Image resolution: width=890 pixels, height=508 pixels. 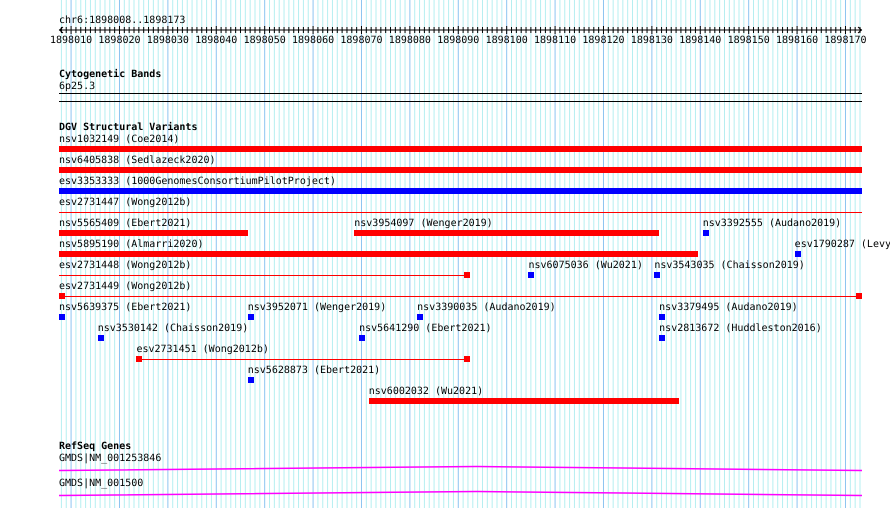 What do you see at coordinates (361, 41) in the screenshot?
I see `ruler-label: 1898070` at bounding box center [361, 41].